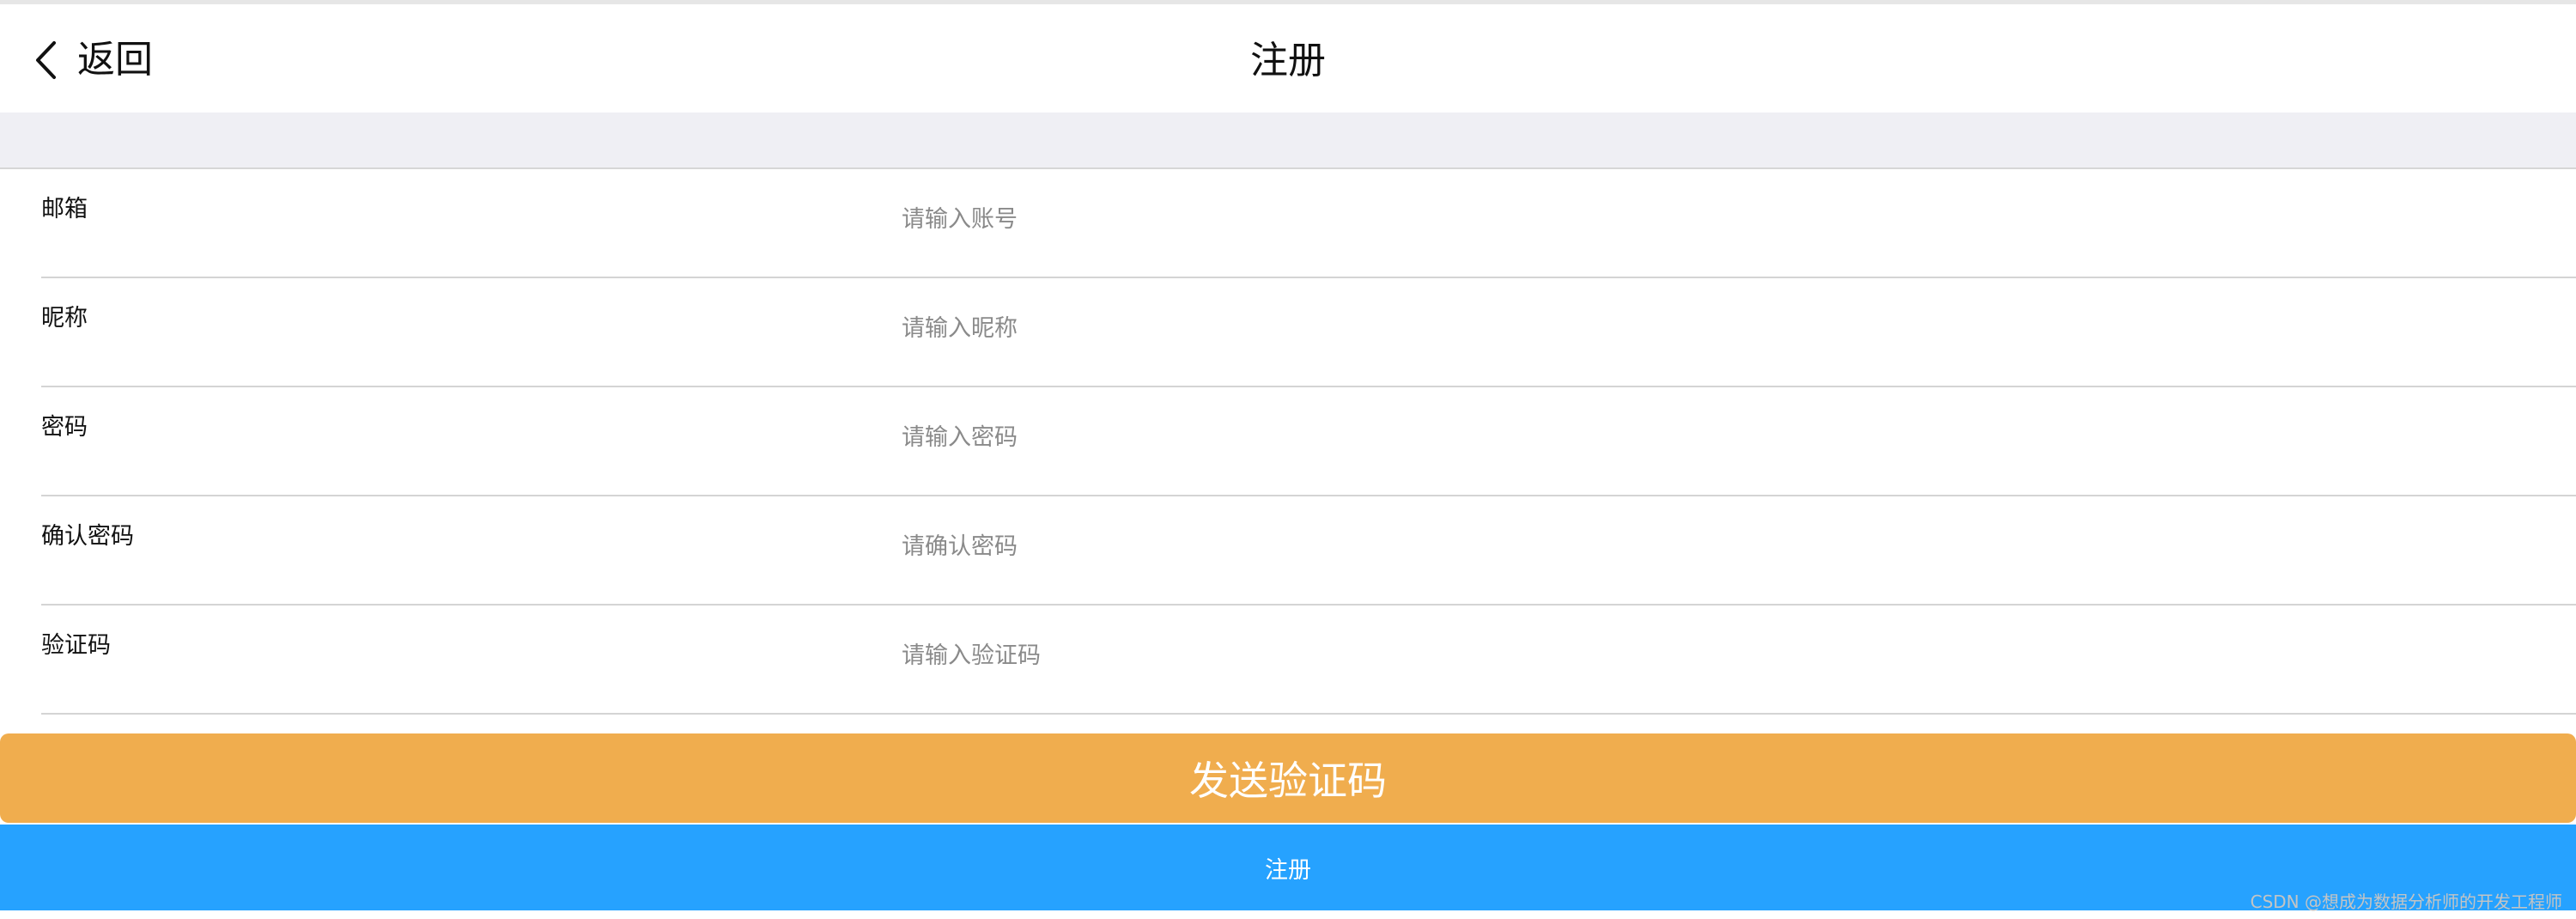 The image size is (2576, 919). Describe the element at coordinates (1718, 328) in the screenshot. I see `nickname-field` at that location.